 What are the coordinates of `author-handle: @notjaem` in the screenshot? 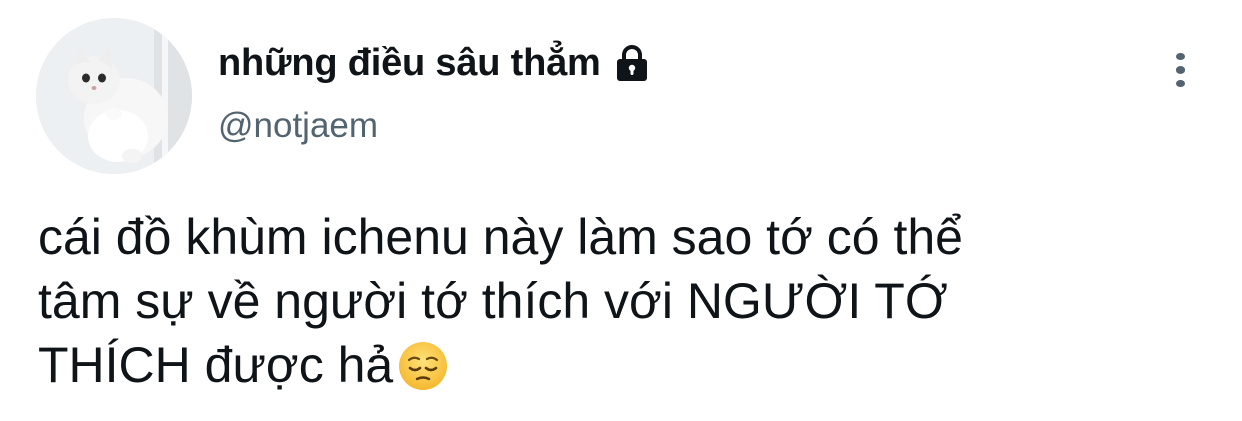 It's located at (435, 126).